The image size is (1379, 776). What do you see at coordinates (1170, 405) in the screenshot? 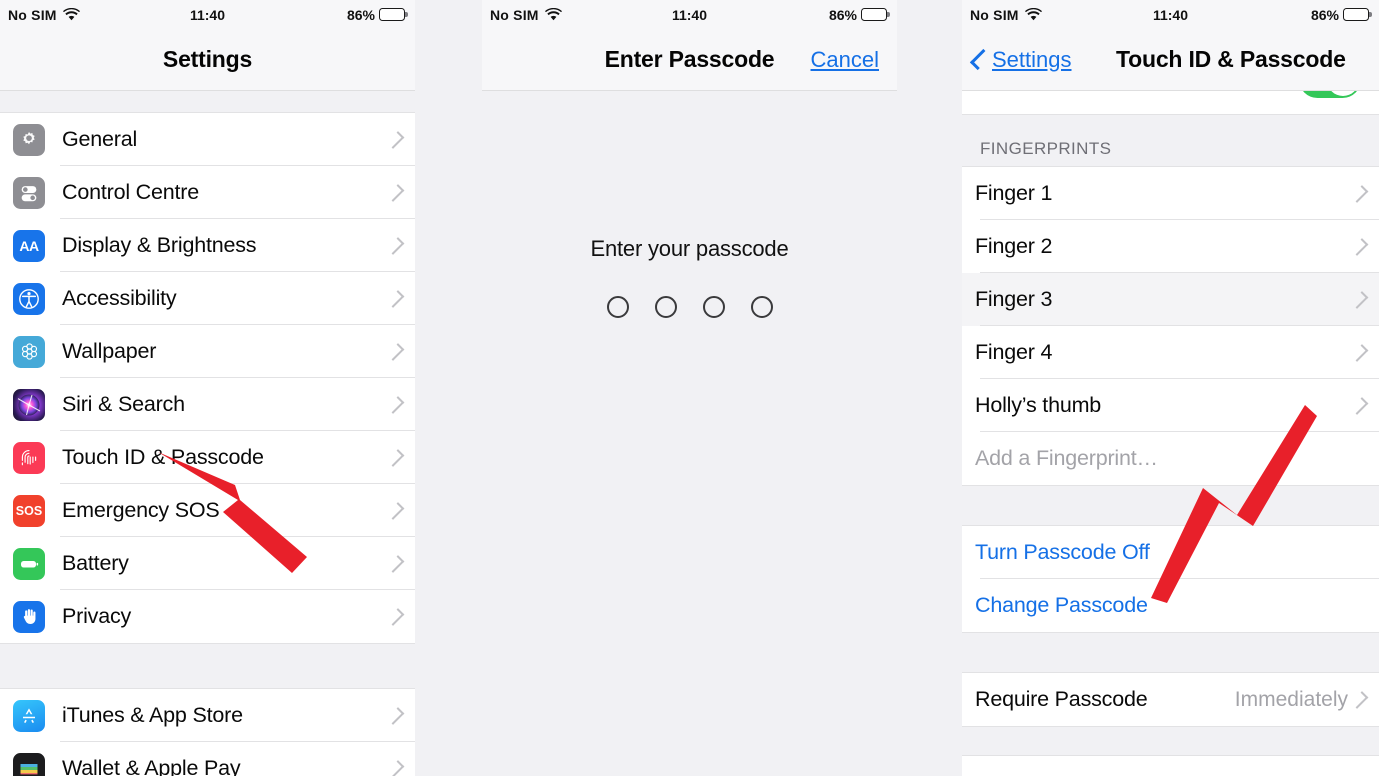
I see `list-item-hollys-thumb: Holly’s thumb` at bounding box center [1170, 405].